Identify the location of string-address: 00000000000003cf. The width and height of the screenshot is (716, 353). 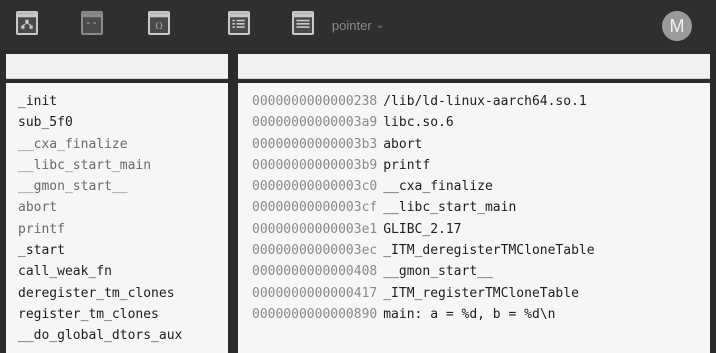
(315, 208).